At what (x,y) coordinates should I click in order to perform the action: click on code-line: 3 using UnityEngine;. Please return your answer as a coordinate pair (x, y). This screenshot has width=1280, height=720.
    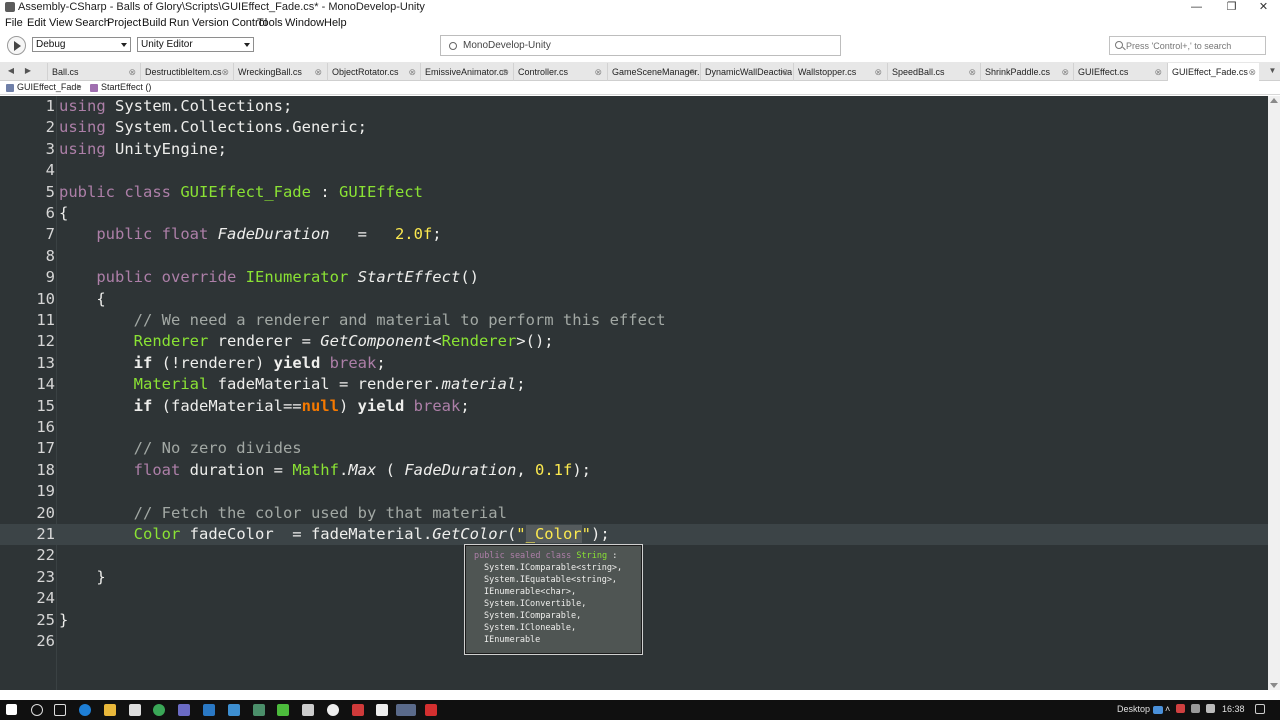
    Looking at the image, I should click on (136, 148).